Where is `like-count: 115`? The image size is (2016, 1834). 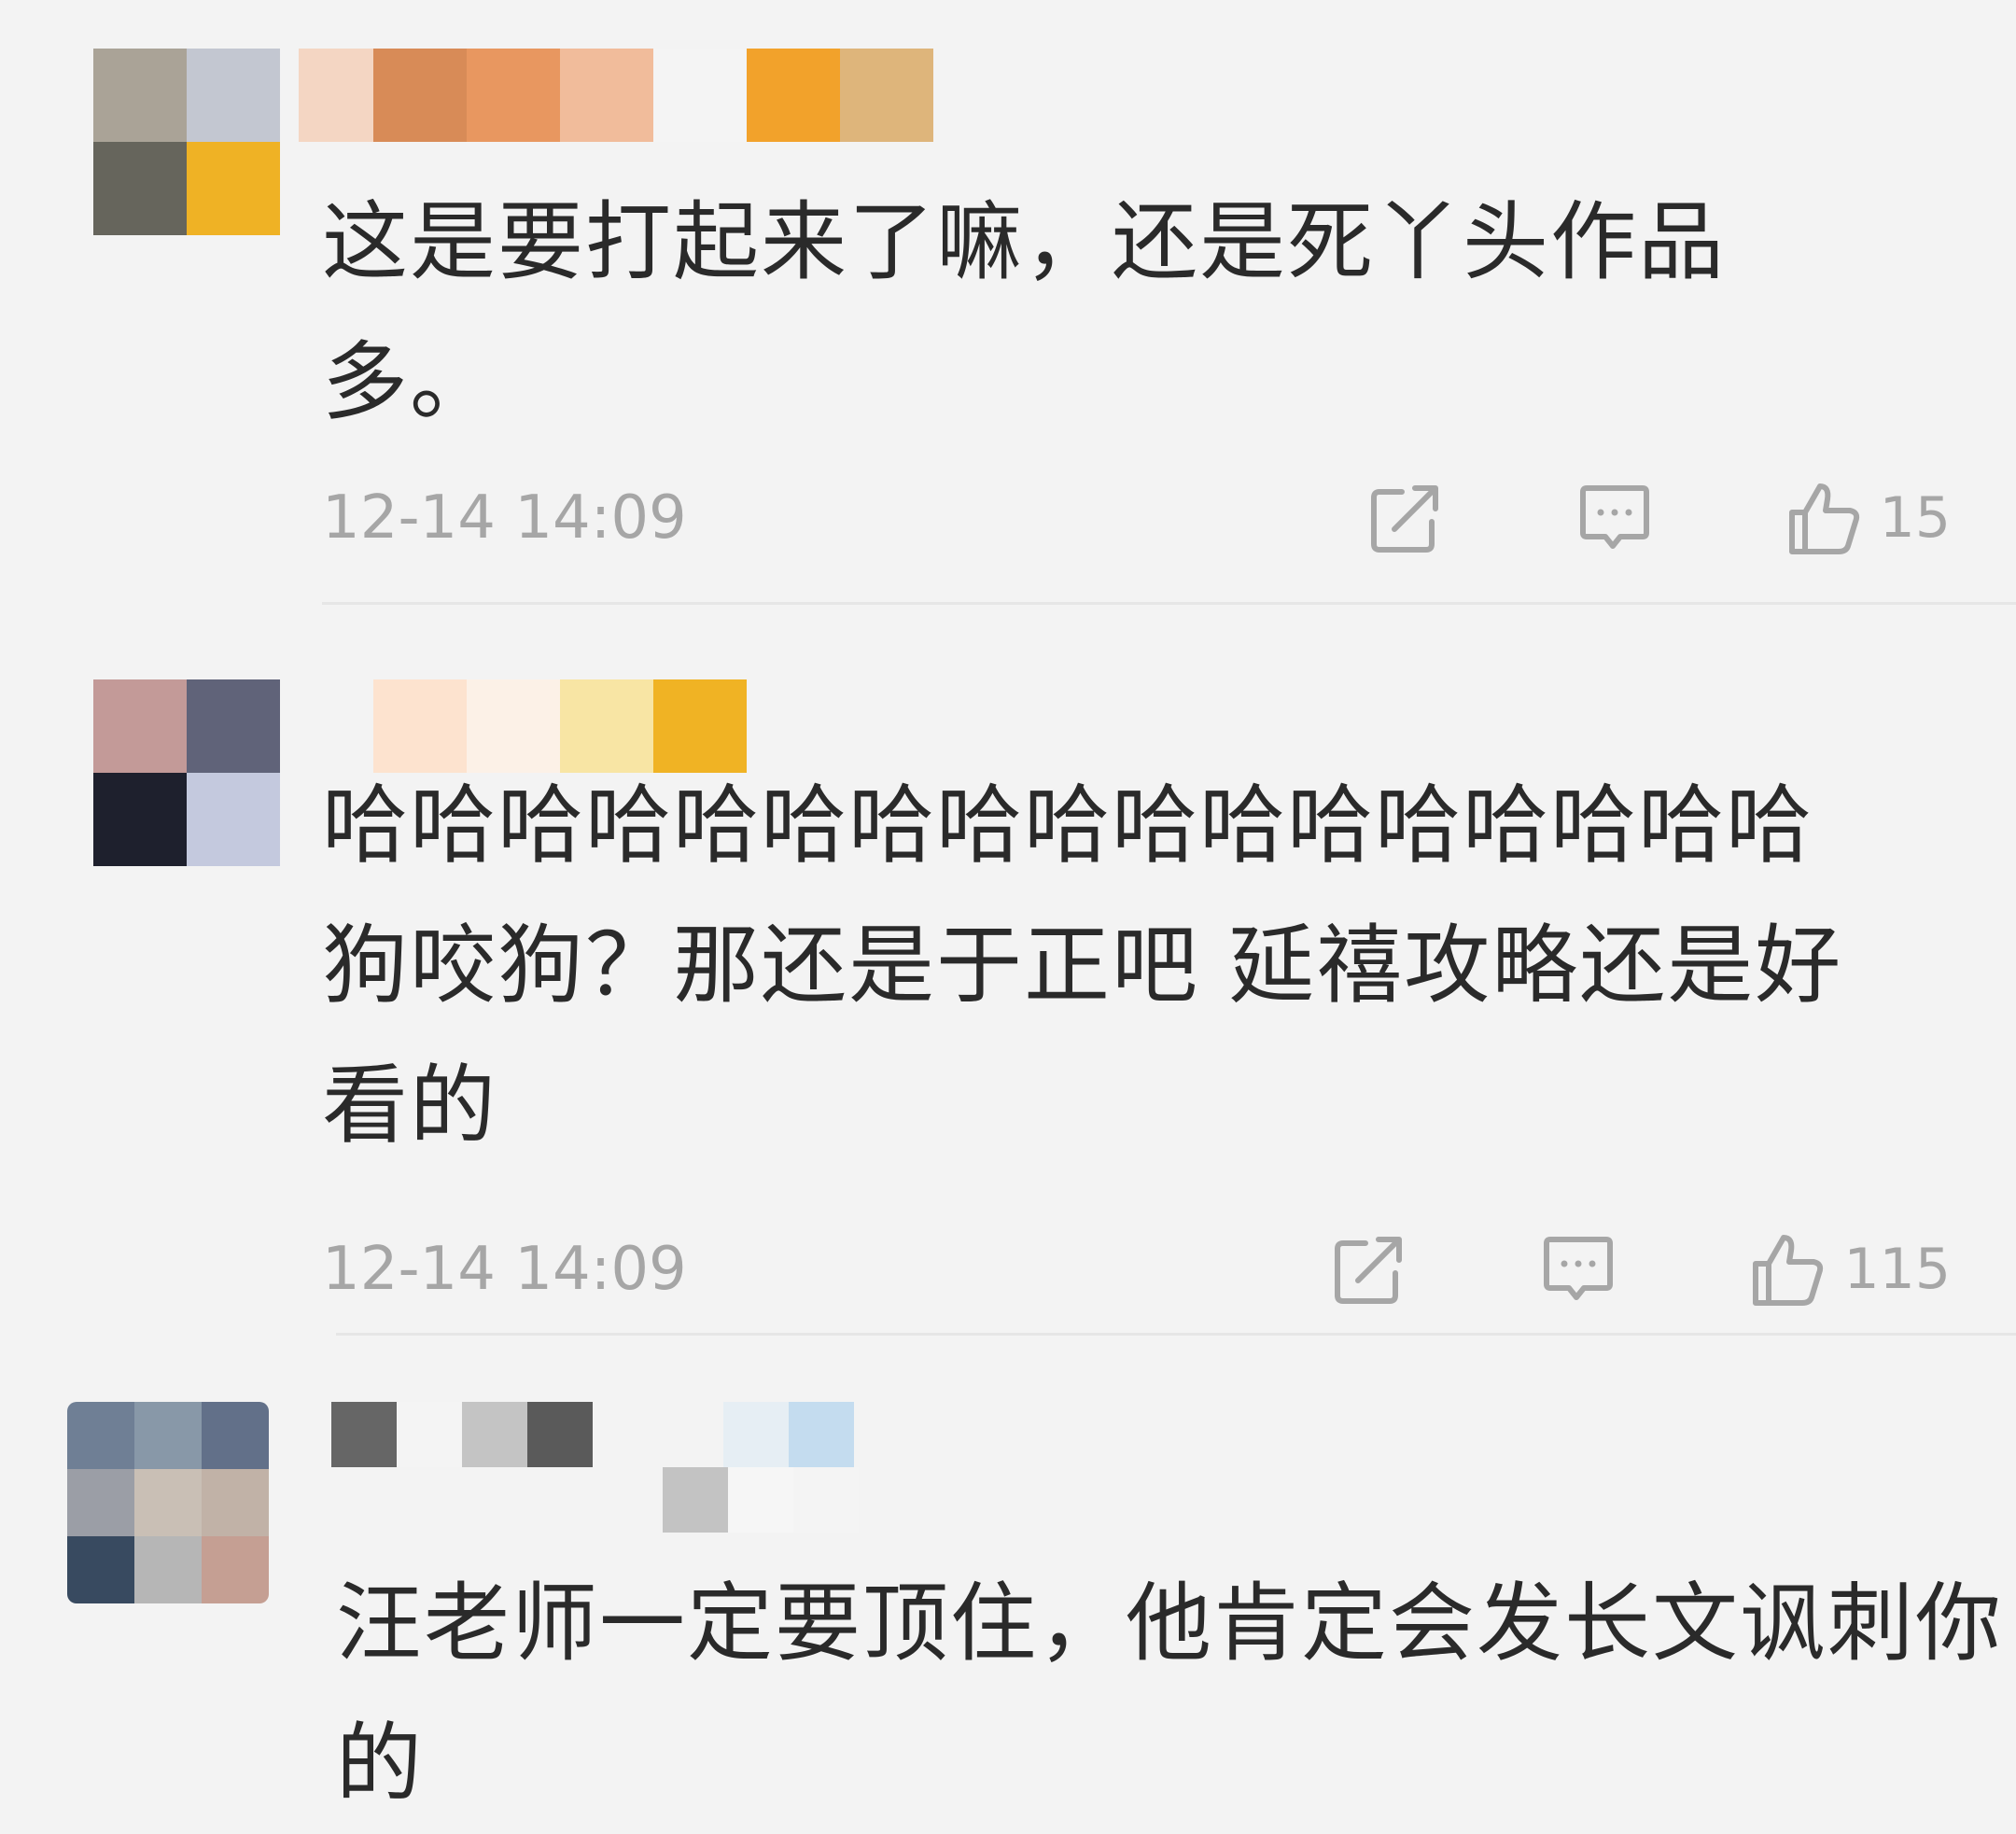
like-count: 115 is located at coordinates (1897, 1269).